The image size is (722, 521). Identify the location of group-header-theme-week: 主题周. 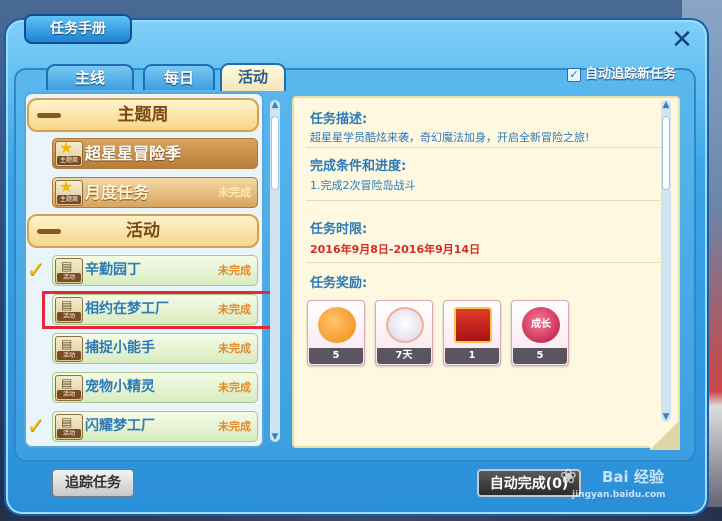
(143, 115).